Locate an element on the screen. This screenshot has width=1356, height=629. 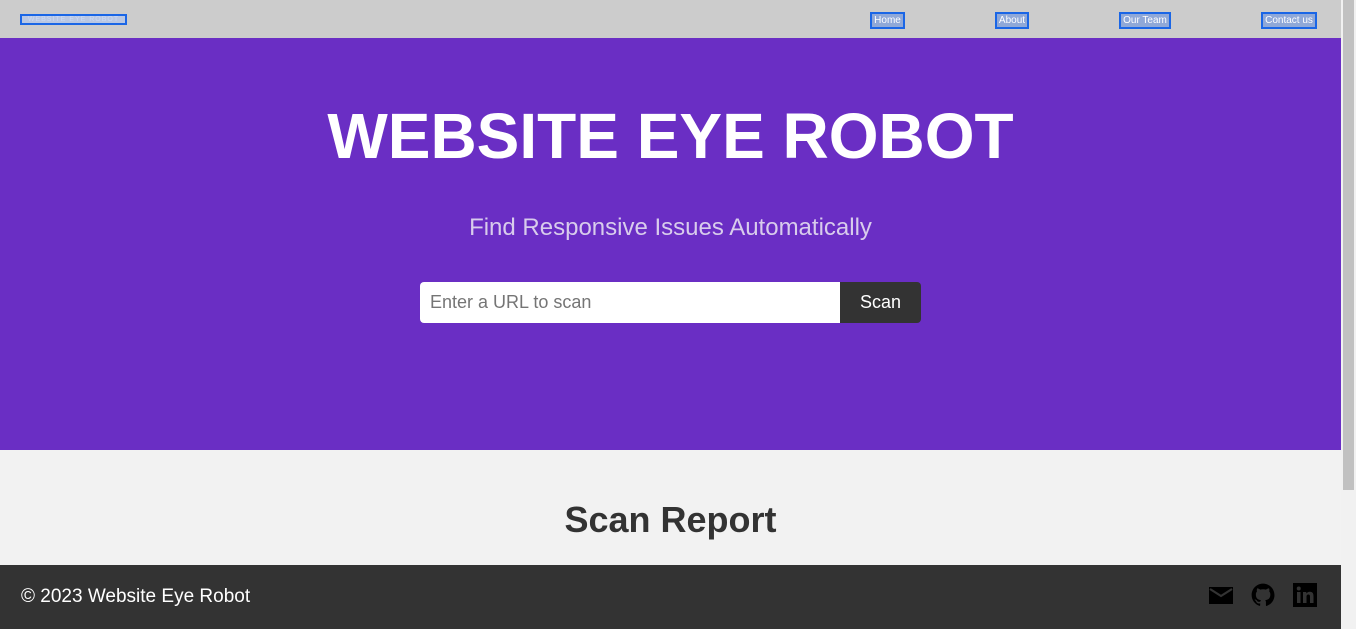
scrollbar-thumb is located at coordinates (1348, 245).